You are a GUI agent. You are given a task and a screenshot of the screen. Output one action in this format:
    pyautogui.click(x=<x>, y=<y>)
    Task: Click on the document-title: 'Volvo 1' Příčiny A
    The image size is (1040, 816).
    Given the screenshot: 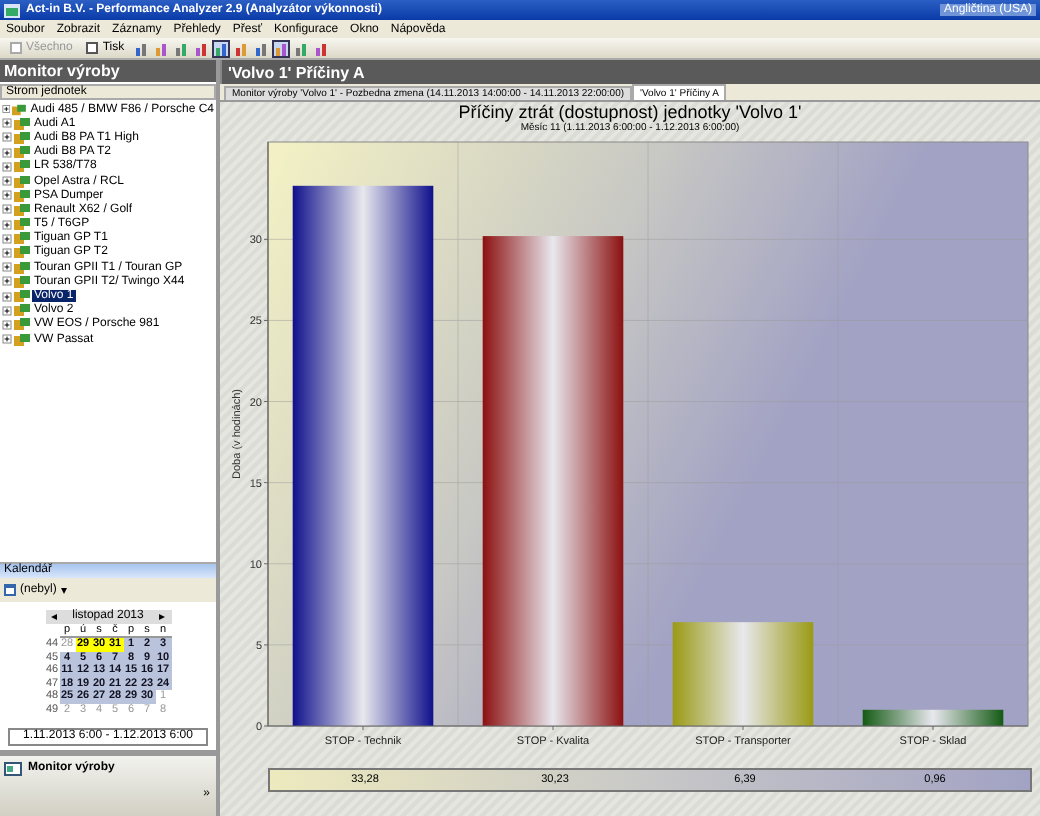 What is the action you would take?
    pyautogui.click(x=296, y=72)
    